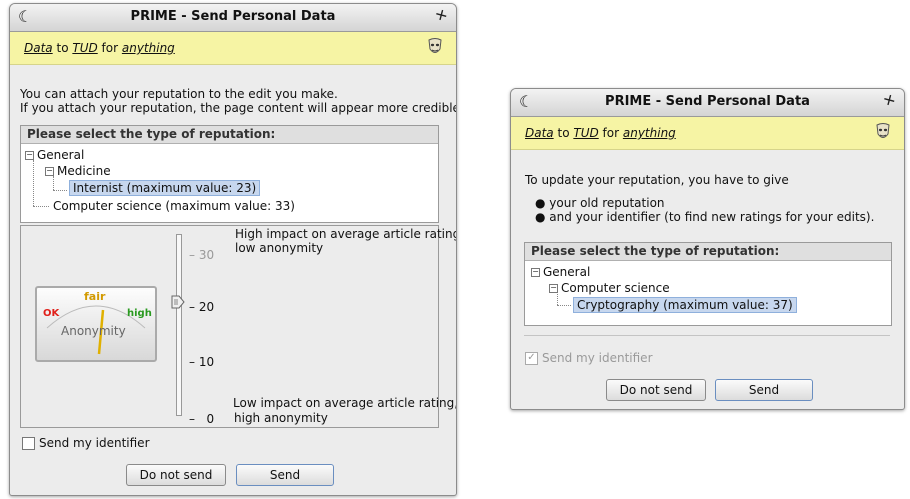 Image resolution: width=910 pixels, height=499 pixels. Describe the element at coordinates (600, 203) in the screenshot. I see `bullet-old-reputation: ● your old reputation` at that location.